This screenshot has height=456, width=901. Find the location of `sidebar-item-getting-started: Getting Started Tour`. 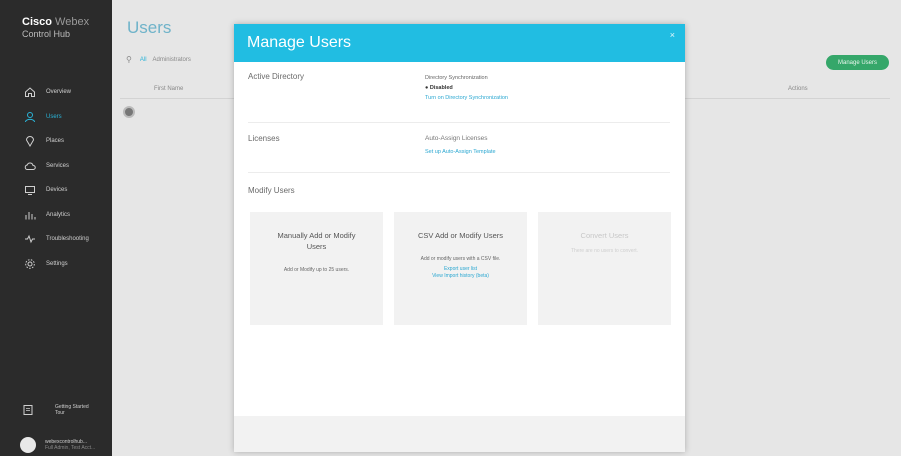

sidebar-item-getting-started: Getting Started Tour is located at coordinates (58, 410).